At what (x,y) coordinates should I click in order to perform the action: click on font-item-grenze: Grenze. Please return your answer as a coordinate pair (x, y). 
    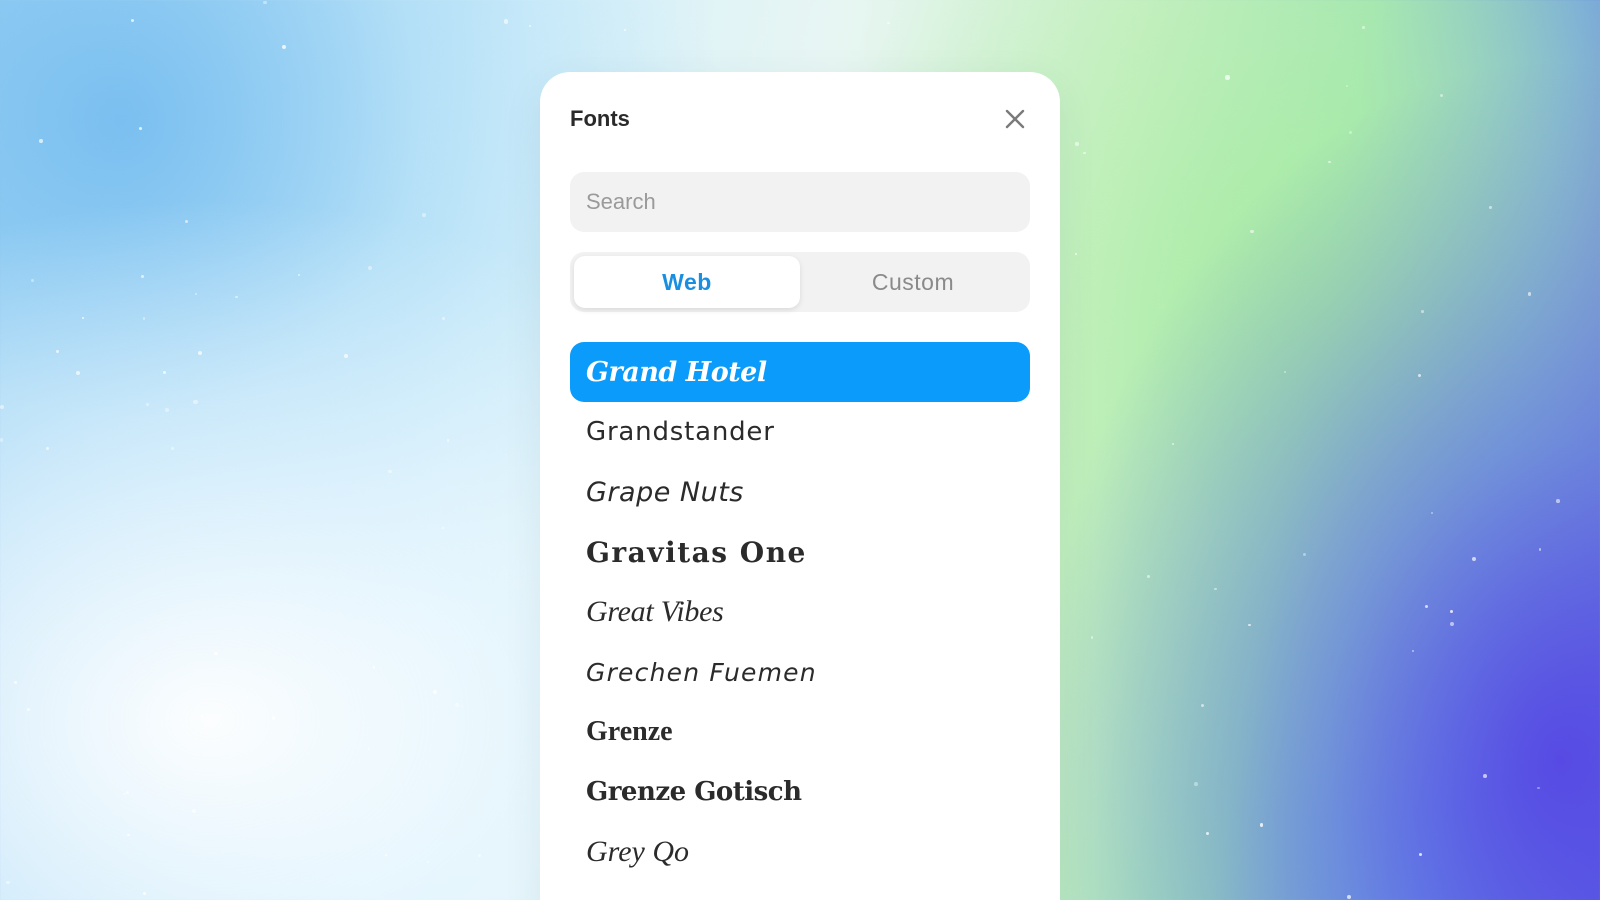
    Looking at the image, I should click on (800, 732).